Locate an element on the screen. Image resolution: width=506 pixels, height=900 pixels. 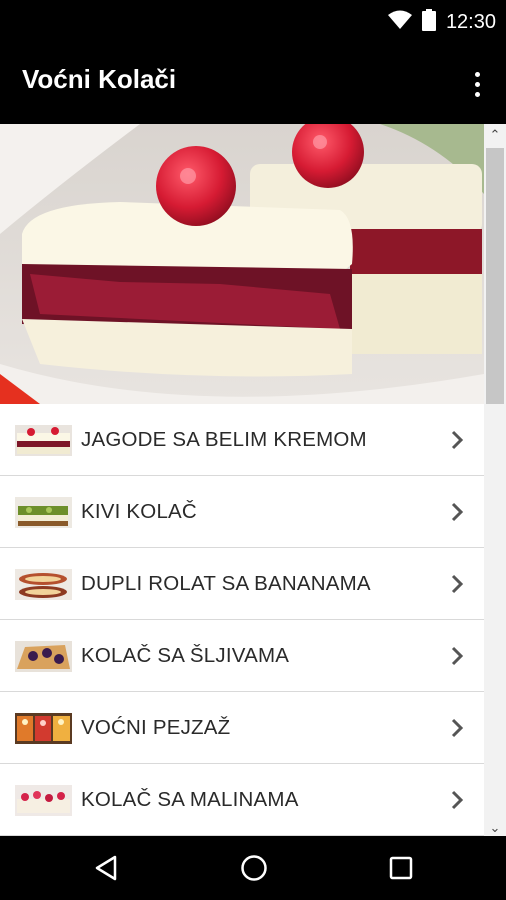
battery-icon is located at coordinates (428, 22).